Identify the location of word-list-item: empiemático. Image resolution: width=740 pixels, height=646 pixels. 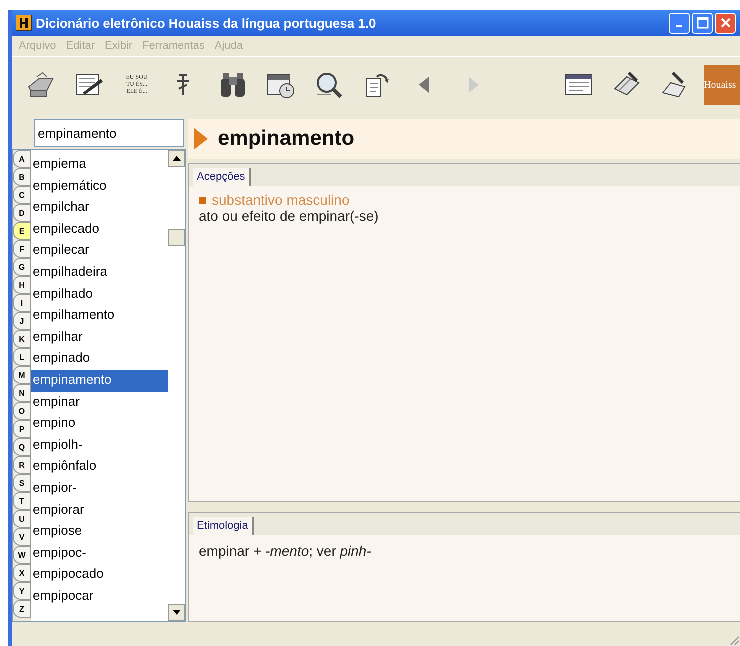
(99, 187).